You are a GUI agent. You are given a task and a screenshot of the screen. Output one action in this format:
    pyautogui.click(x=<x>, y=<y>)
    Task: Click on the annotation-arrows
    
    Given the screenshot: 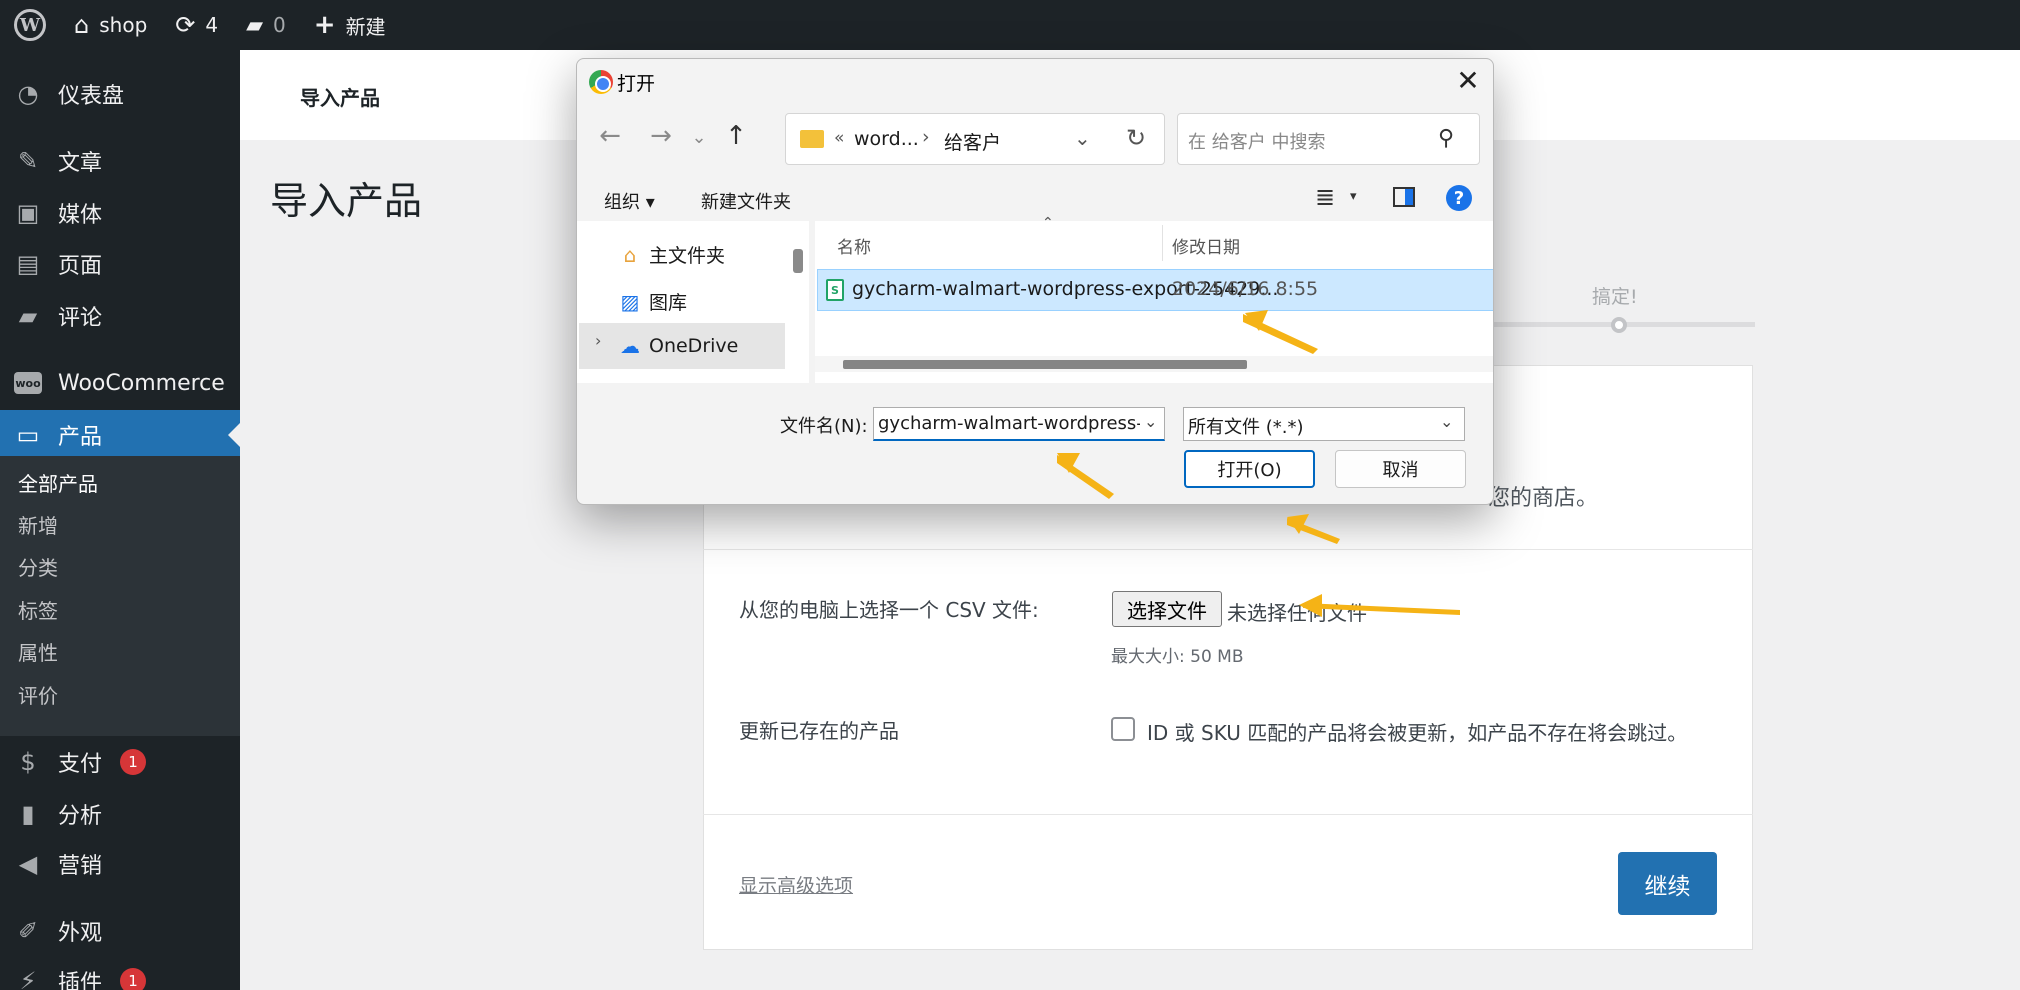 What is the action you would take?
    pyautogui.click(x=1258, y=463)
    